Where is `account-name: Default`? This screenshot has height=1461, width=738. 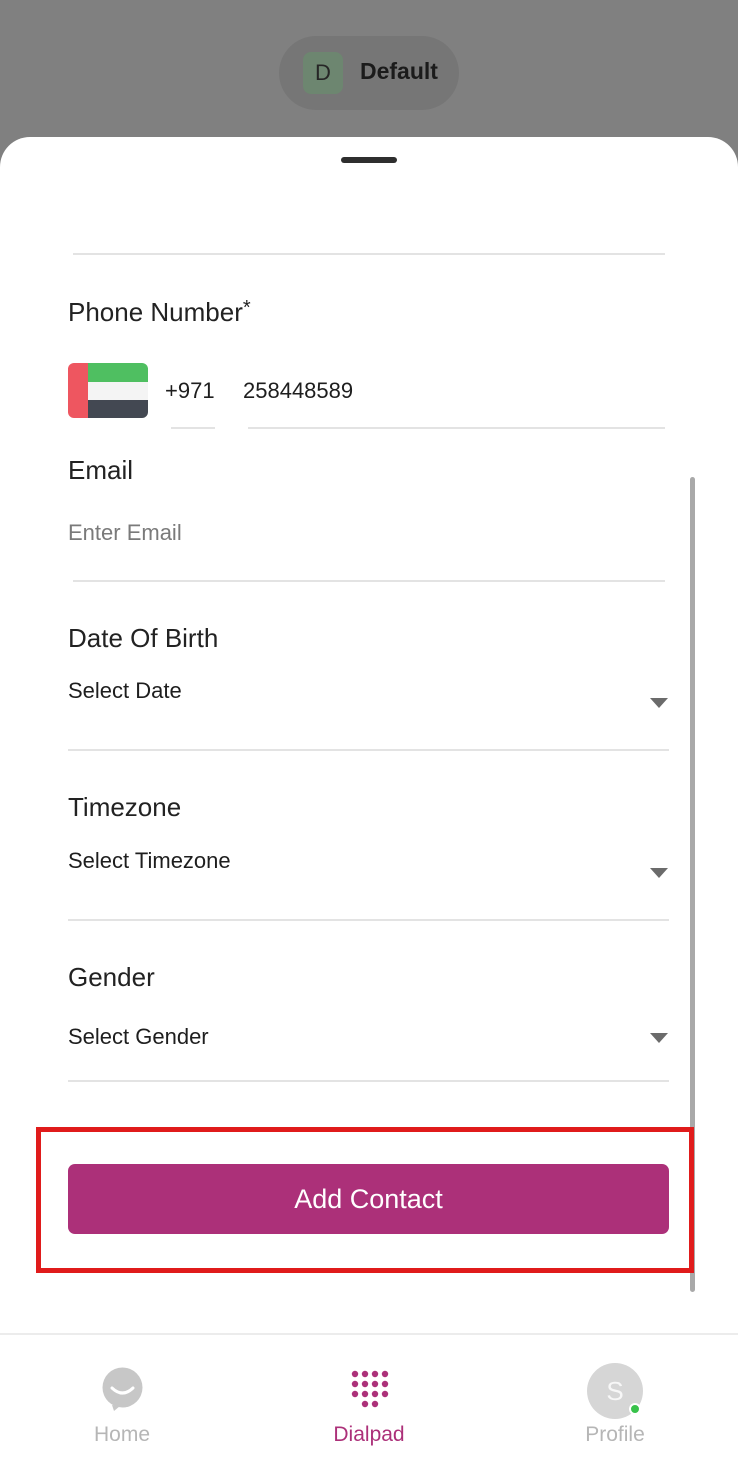 account-name: Default is located at coordinates (399, 71).